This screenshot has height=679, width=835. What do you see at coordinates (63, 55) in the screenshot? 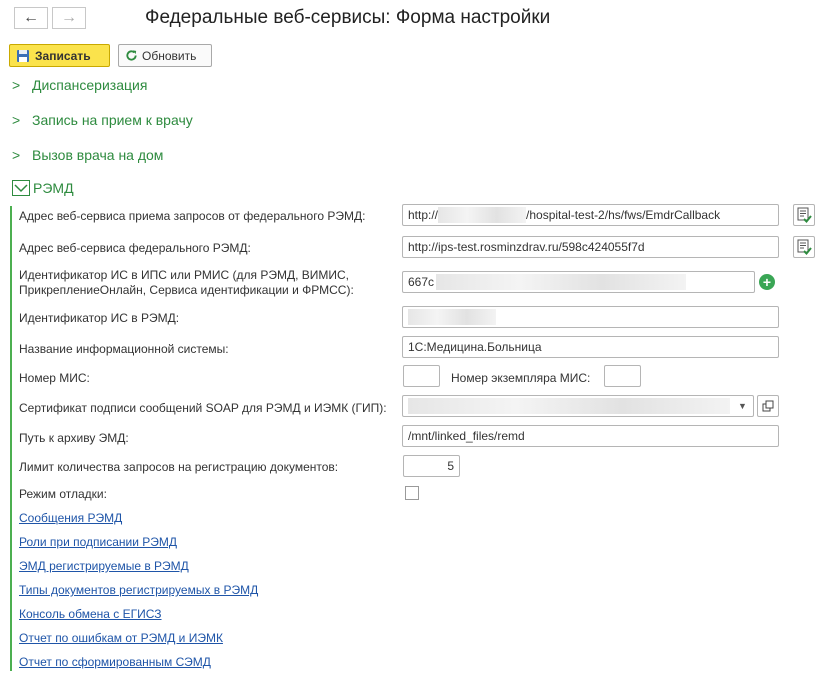
I see `save-button-label: Записать` at bounding box center [63, 55].